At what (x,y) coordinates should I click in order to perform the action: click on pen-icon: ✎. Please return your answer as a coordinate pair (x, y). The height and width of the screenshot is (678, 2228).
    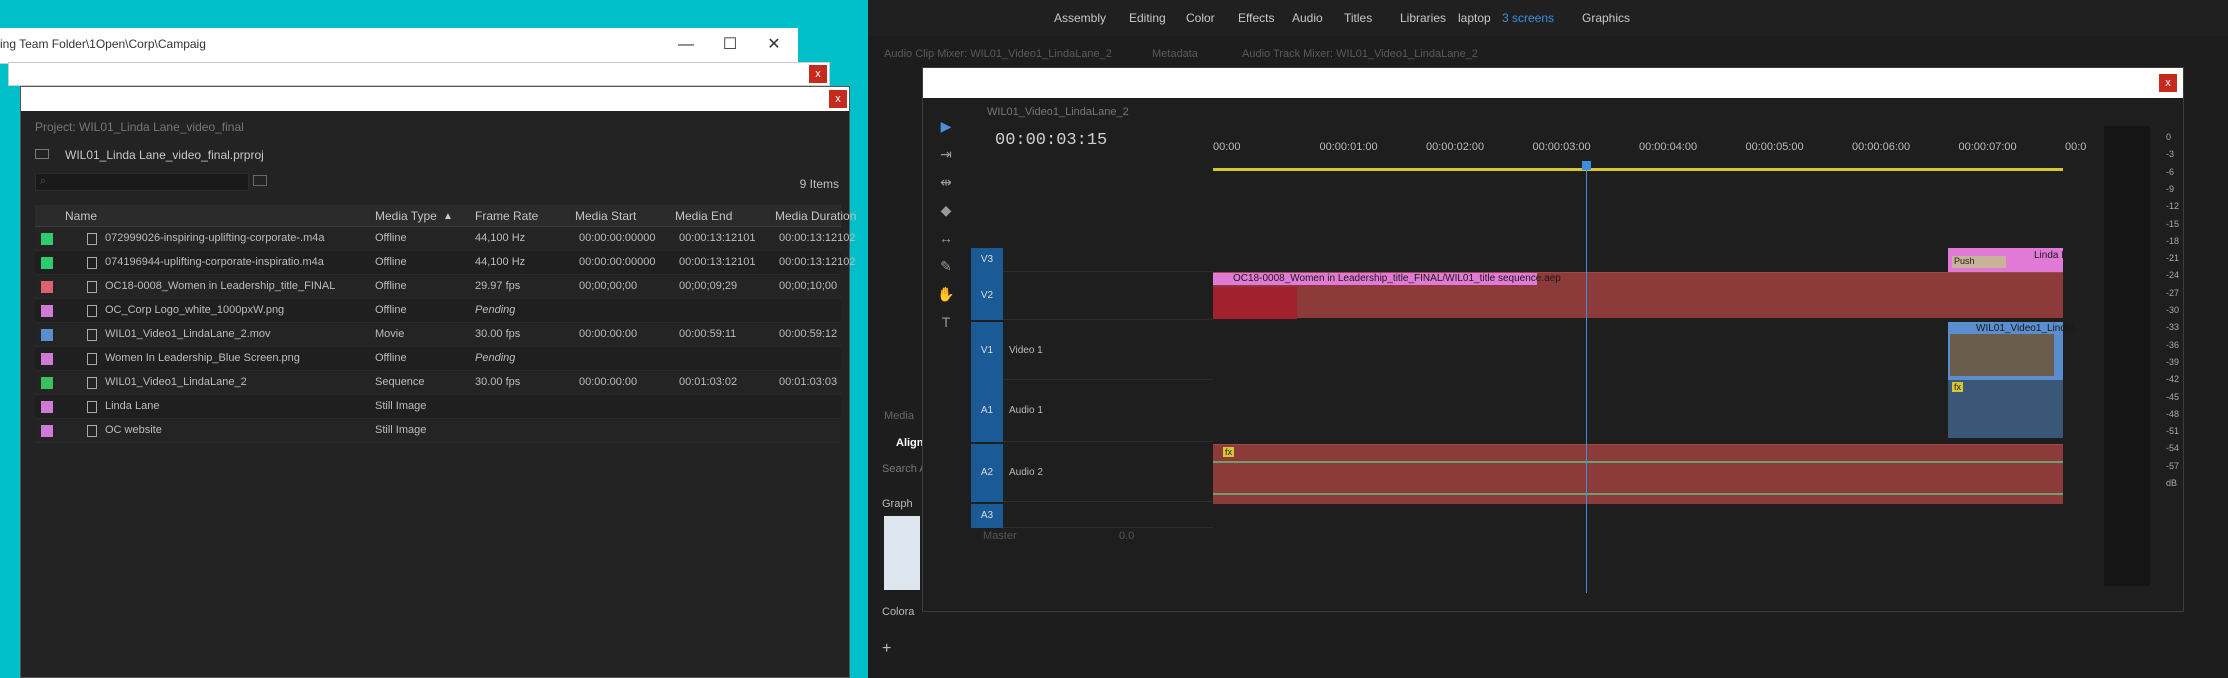
    Looking at the image, I should click on (946, 269).